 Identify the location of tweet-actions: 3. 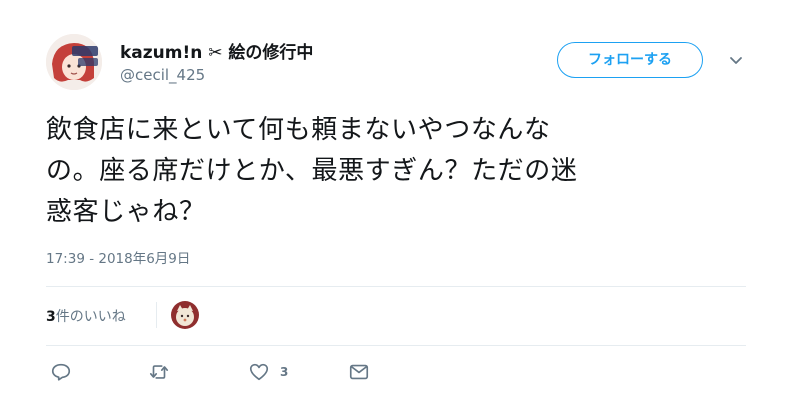
(246, 375).